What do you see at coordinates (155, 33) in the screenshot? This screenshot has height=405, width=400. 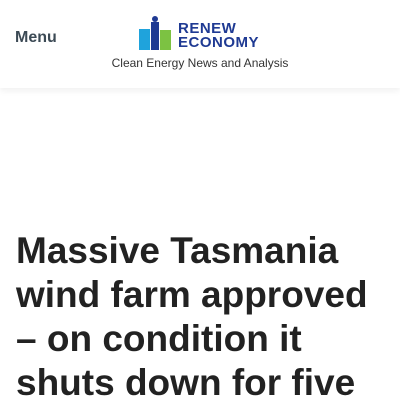 I see `logo-mark-icon` at bounding box center [155, 33].